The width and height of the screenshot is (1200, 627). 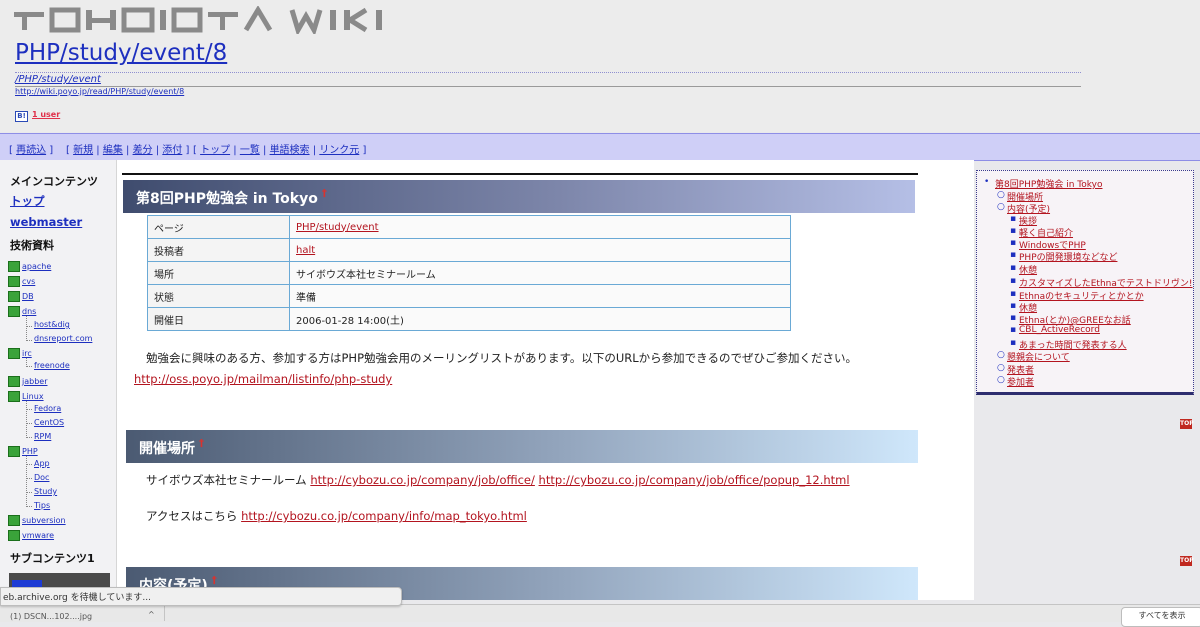 What do you see at coordinates (47, 408) in the screenshot?
I see `sidebar-subitem-fedora: Fedora` at bounding box center [47, 408].